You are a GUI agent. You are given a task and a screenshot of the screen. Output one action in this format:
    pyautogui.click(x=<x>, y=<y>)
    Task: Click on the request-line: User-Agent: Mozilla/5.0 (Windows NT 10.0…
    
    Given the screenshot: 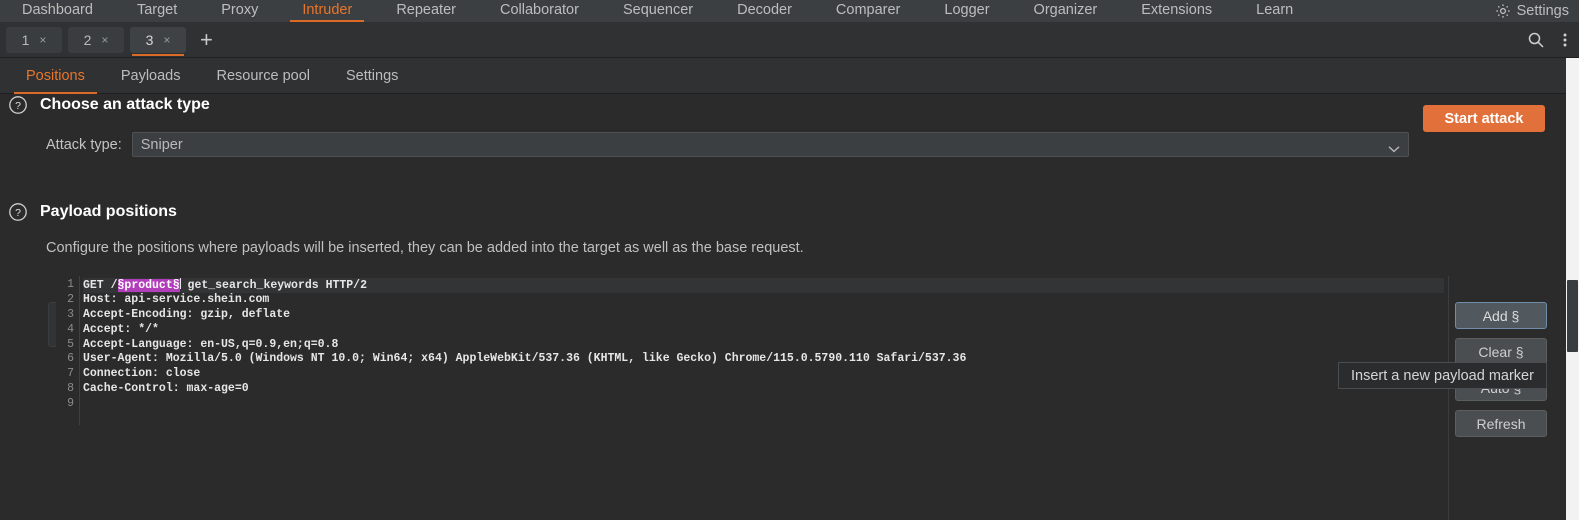 What is the action you would take?
    pyautogui.click(x=763, y=359)
    